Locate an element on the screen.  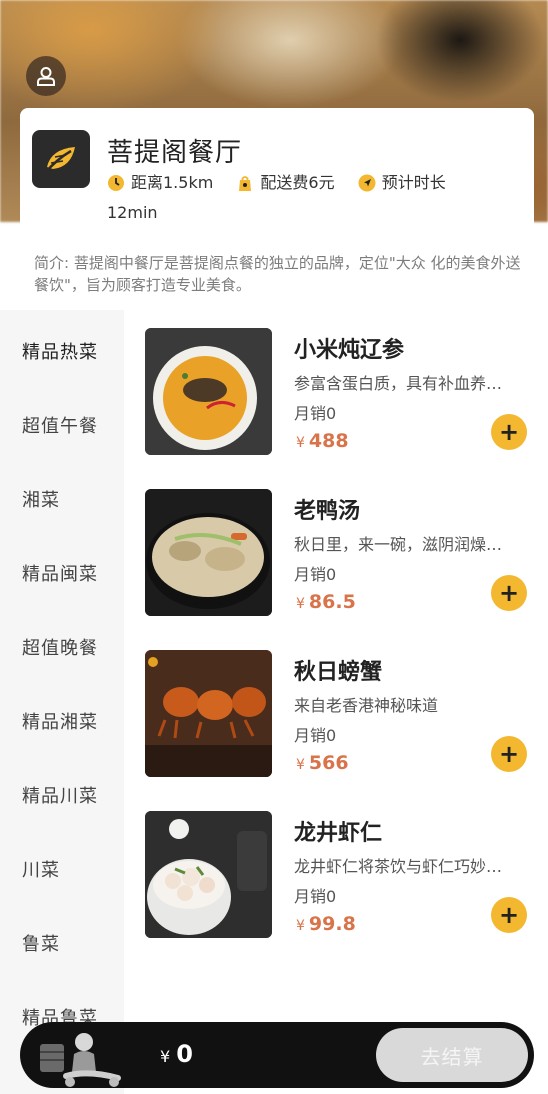
user-icon is located at coordinates (46, 76).